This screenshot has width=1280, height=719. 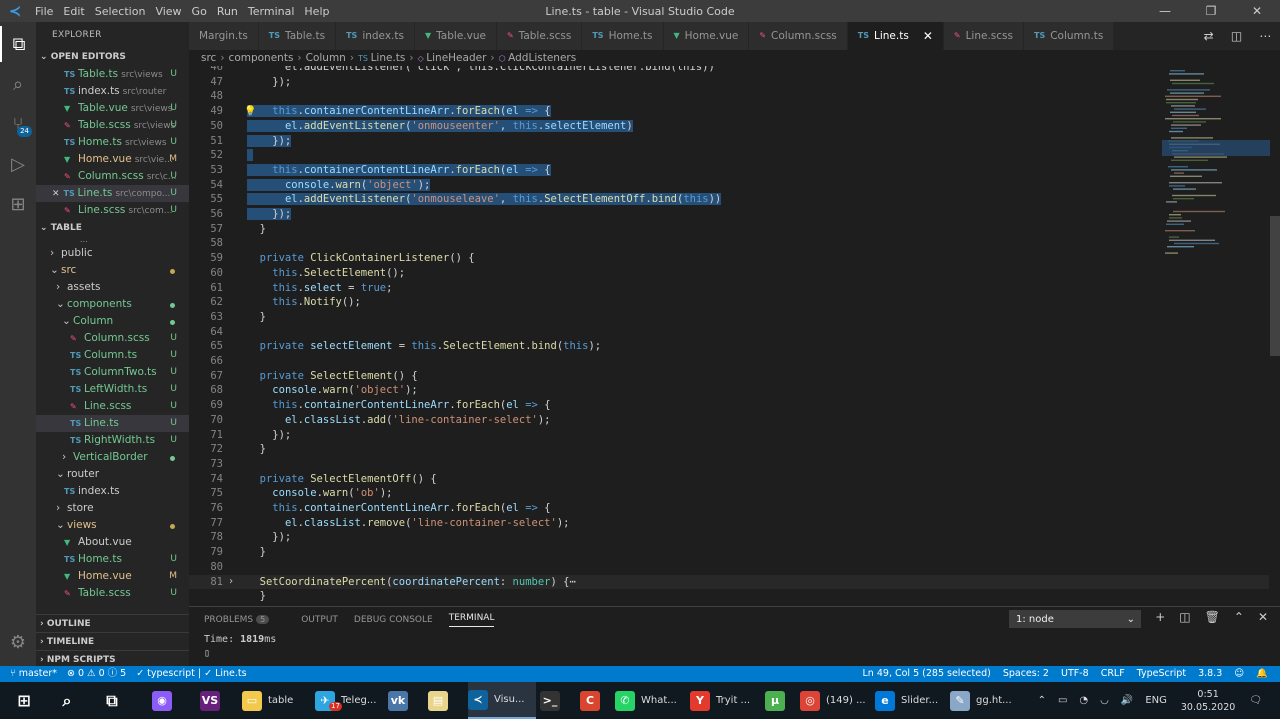 I want to click on code-line: 57 }, so click(x=729, y=229).